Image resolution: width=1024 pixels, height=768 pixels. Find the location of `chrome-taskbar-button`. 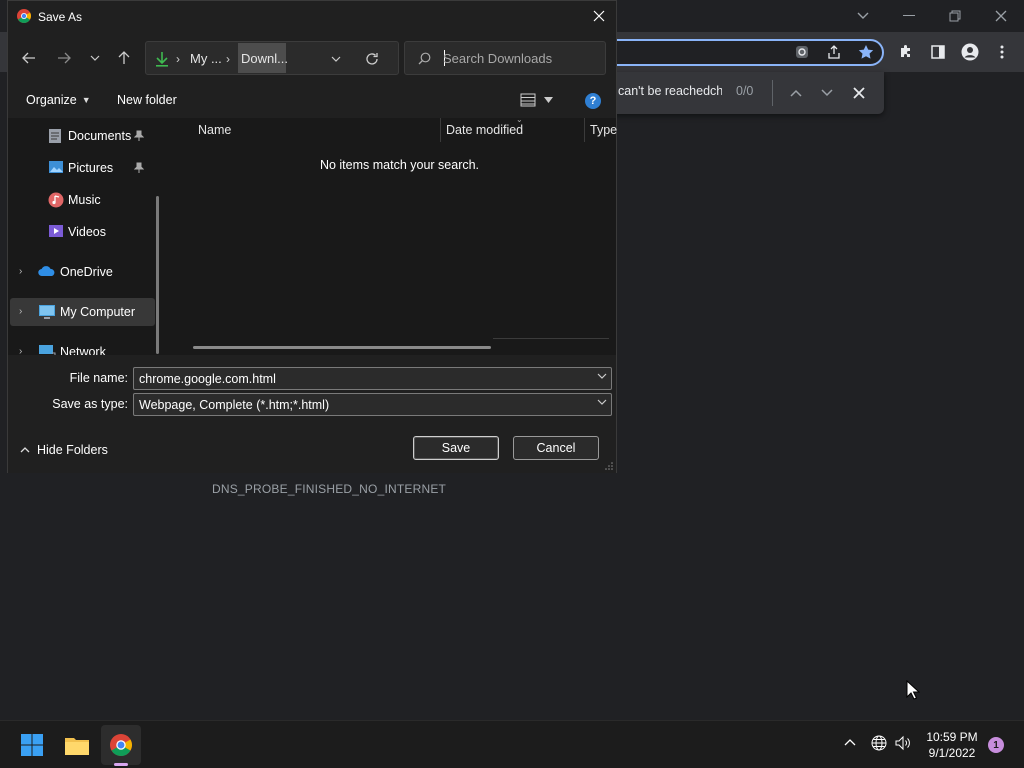

chrome-taskbar-button is located at coordinates (121, 745).